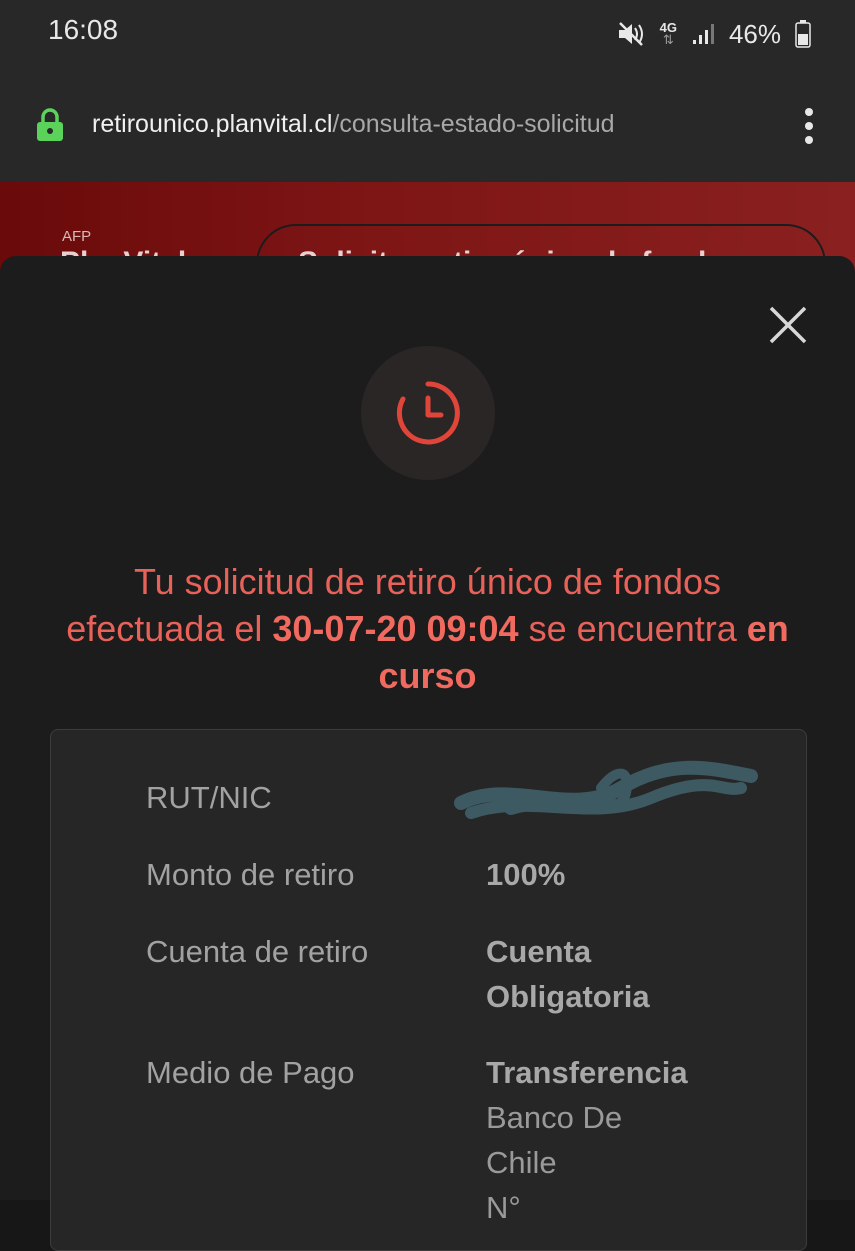  Describe the element at coordinates (395, 628) in the screenshot. I see `request-datetime: 30-07-20 09:04` at that location.